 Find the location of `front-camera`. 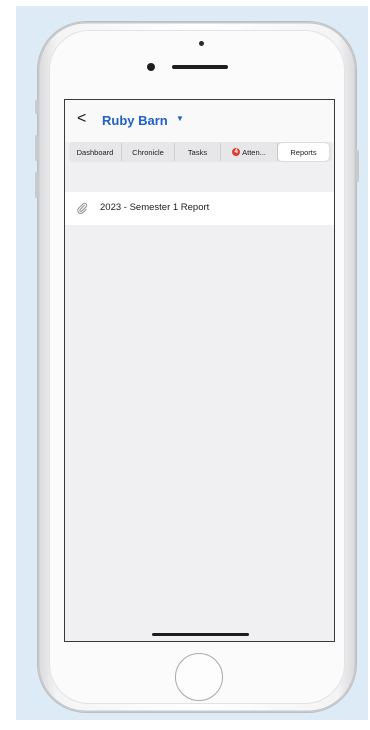

front-camera is located at coordinates (151, 67).